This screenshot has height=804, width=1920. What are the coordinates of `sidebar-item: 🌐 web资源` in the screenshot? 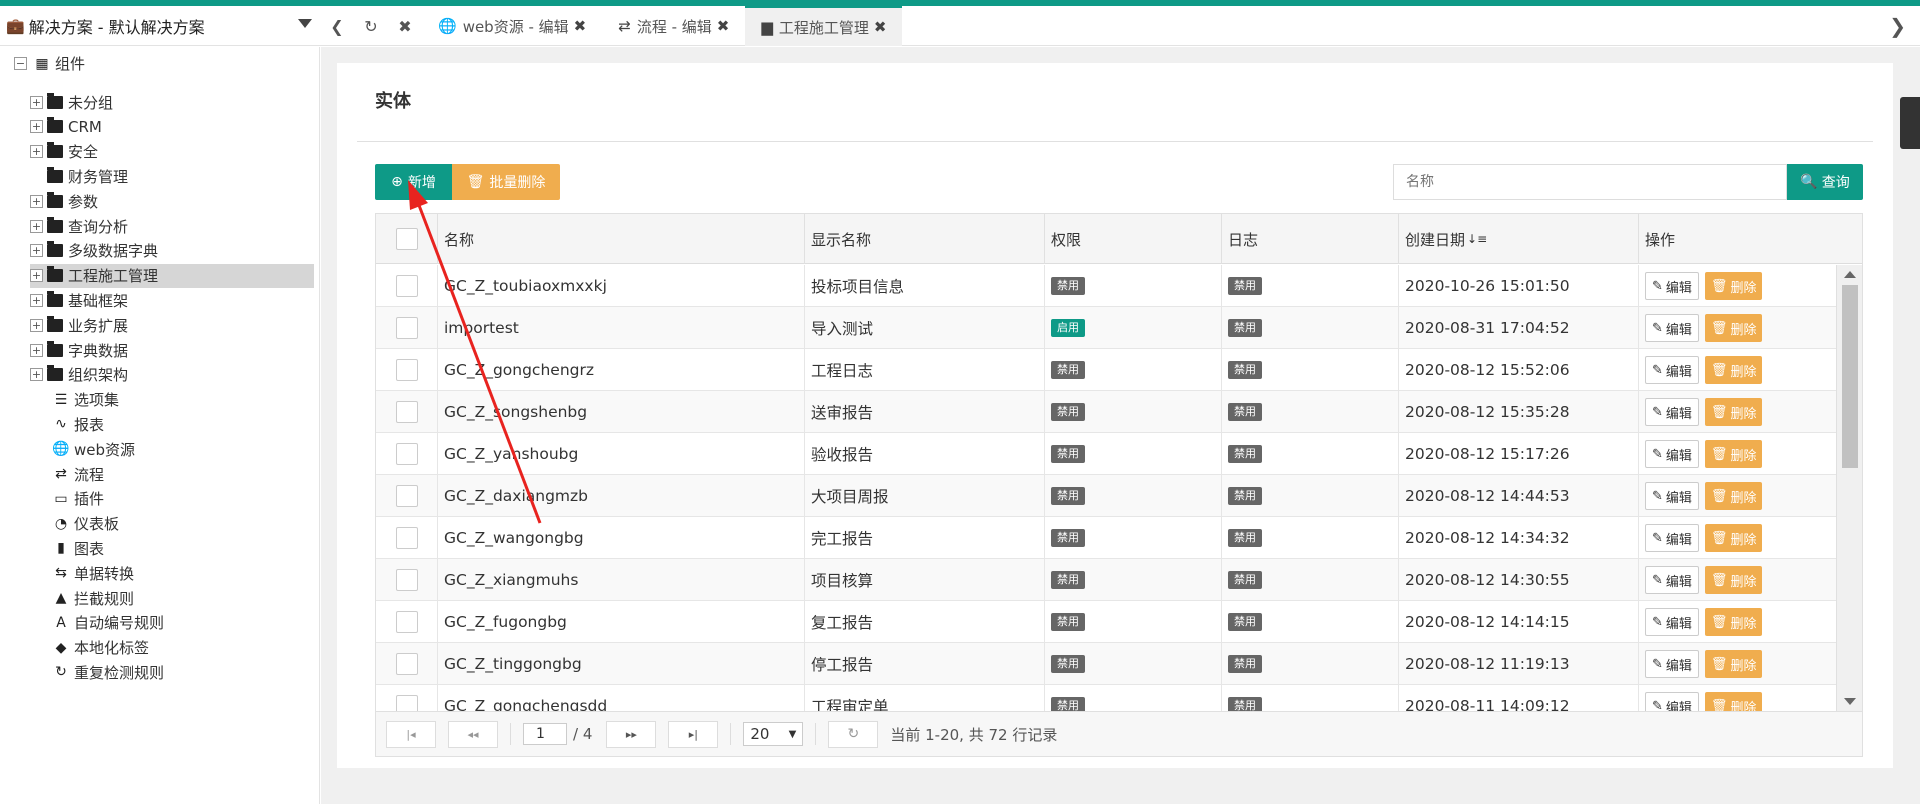 It's located at (93, 449).